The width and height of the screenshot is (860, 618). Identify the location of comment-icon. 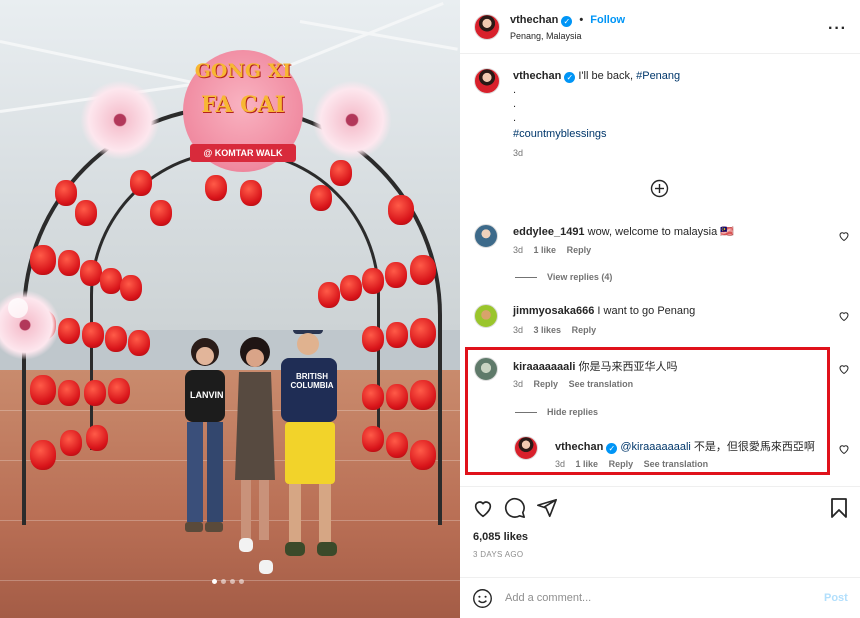
(515, 508).